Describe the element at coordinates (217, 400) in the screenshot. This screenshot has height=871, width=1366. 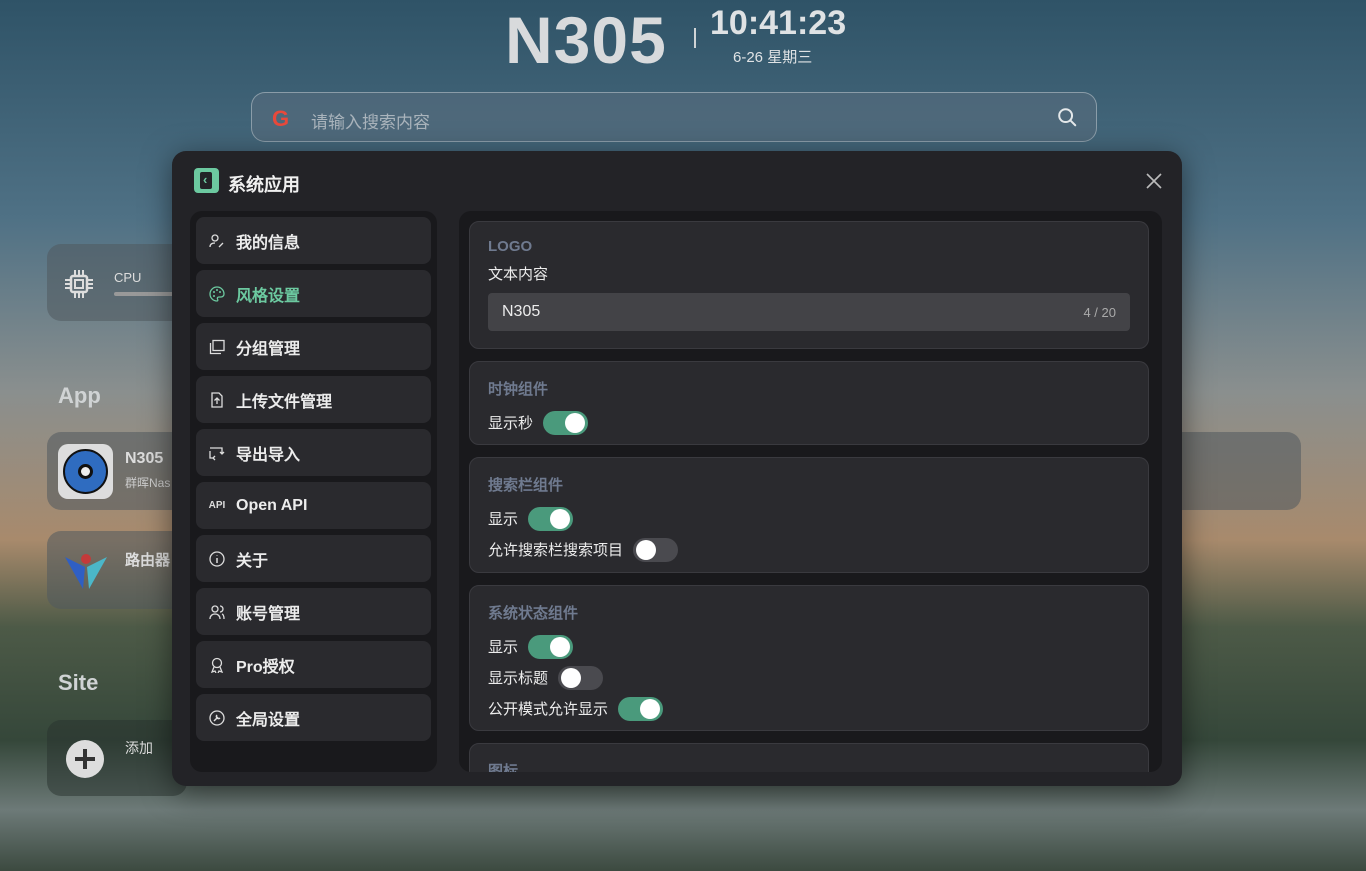
I see `file-upload-icon` at that location.